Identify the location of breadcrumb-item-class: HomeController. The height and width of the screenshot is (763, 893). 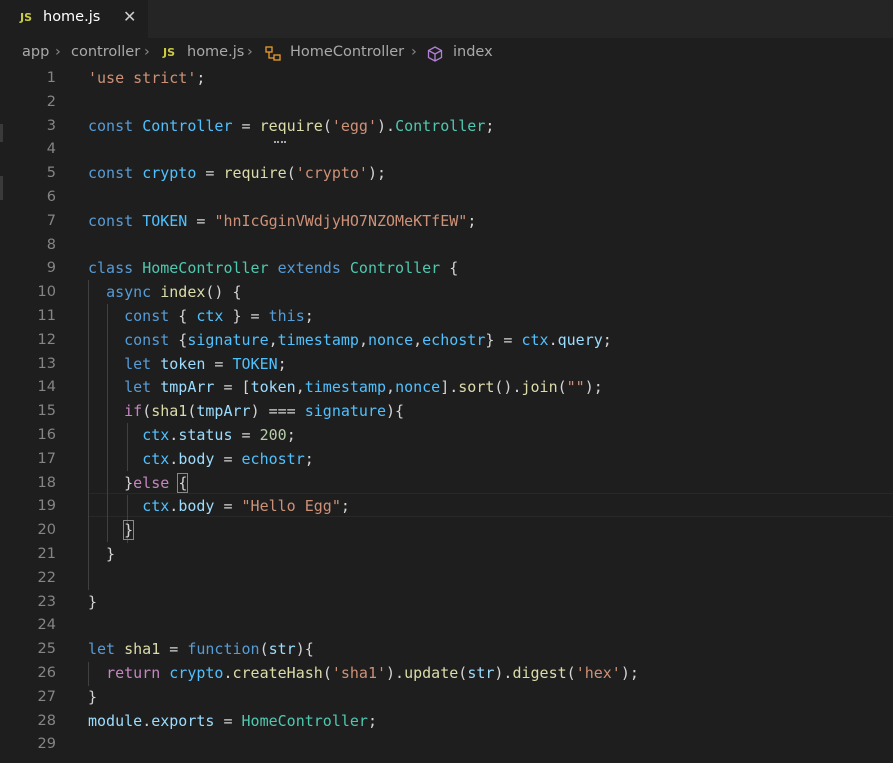
(347, 52).